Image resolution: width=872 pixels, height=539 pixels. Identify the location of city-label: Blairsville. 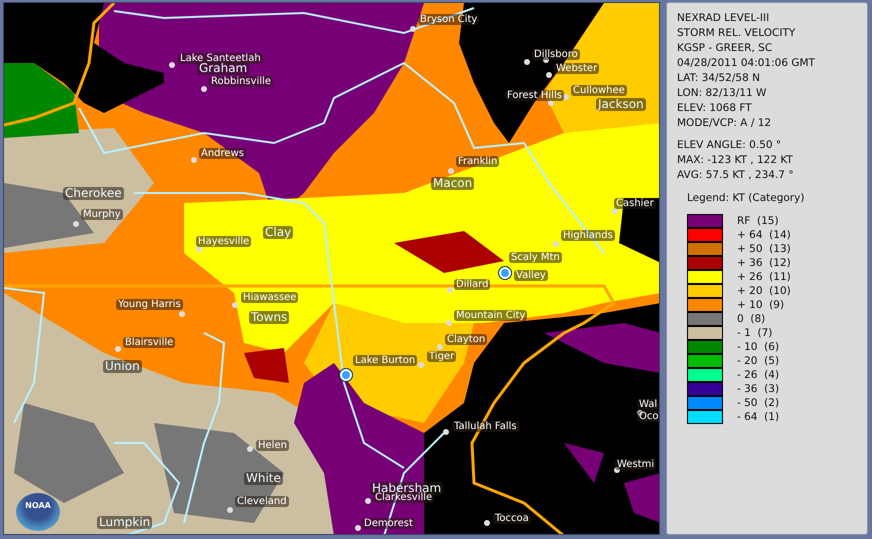
(149, 342).